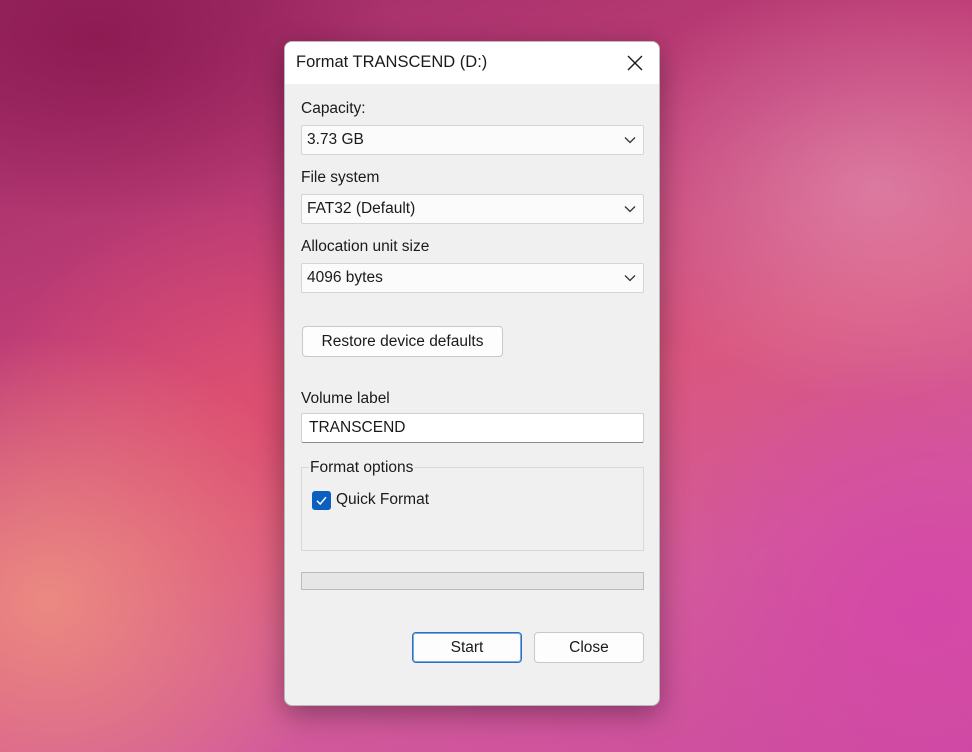 This screenshot has height=752, width=972. What do you see at coordinates (361, 208) in the screenshot?
I see `file-system-value: FAT32 (Default)` at bounding box center [361, 208].